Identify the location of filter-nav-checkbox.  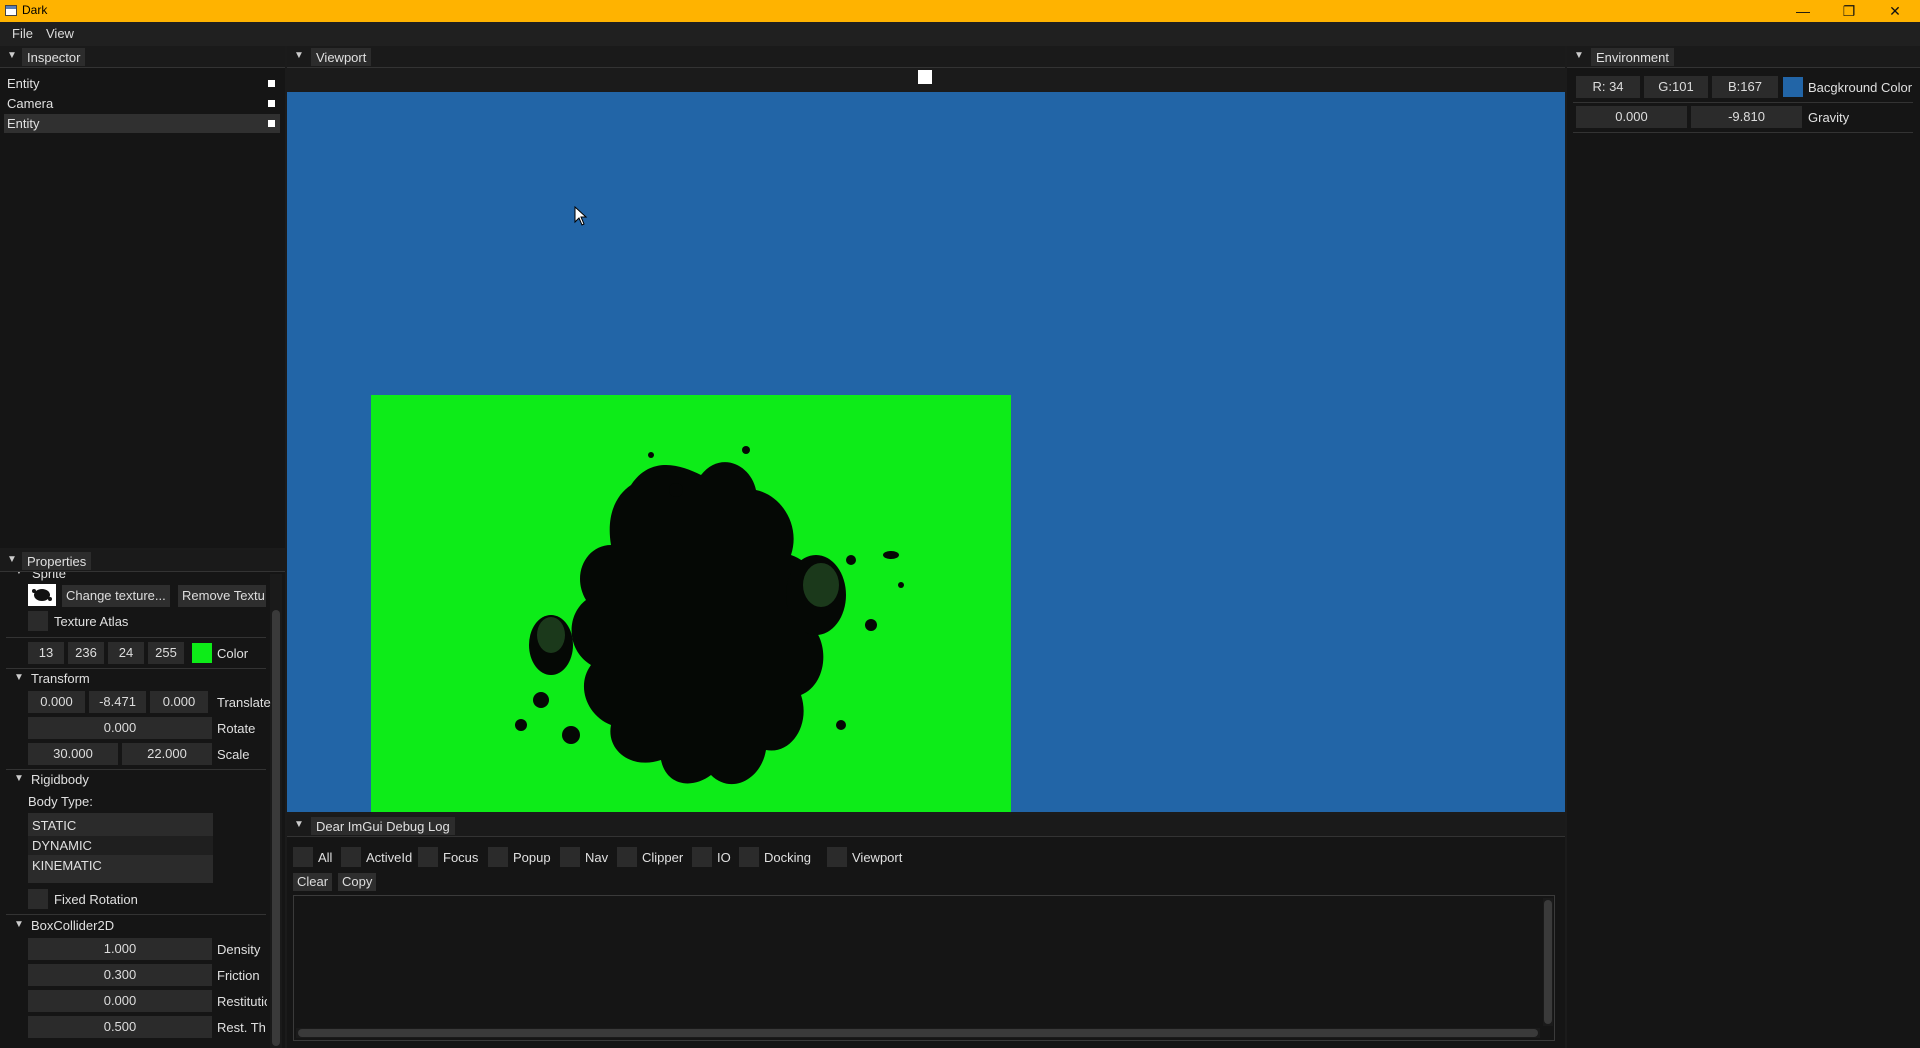
(570, 857).